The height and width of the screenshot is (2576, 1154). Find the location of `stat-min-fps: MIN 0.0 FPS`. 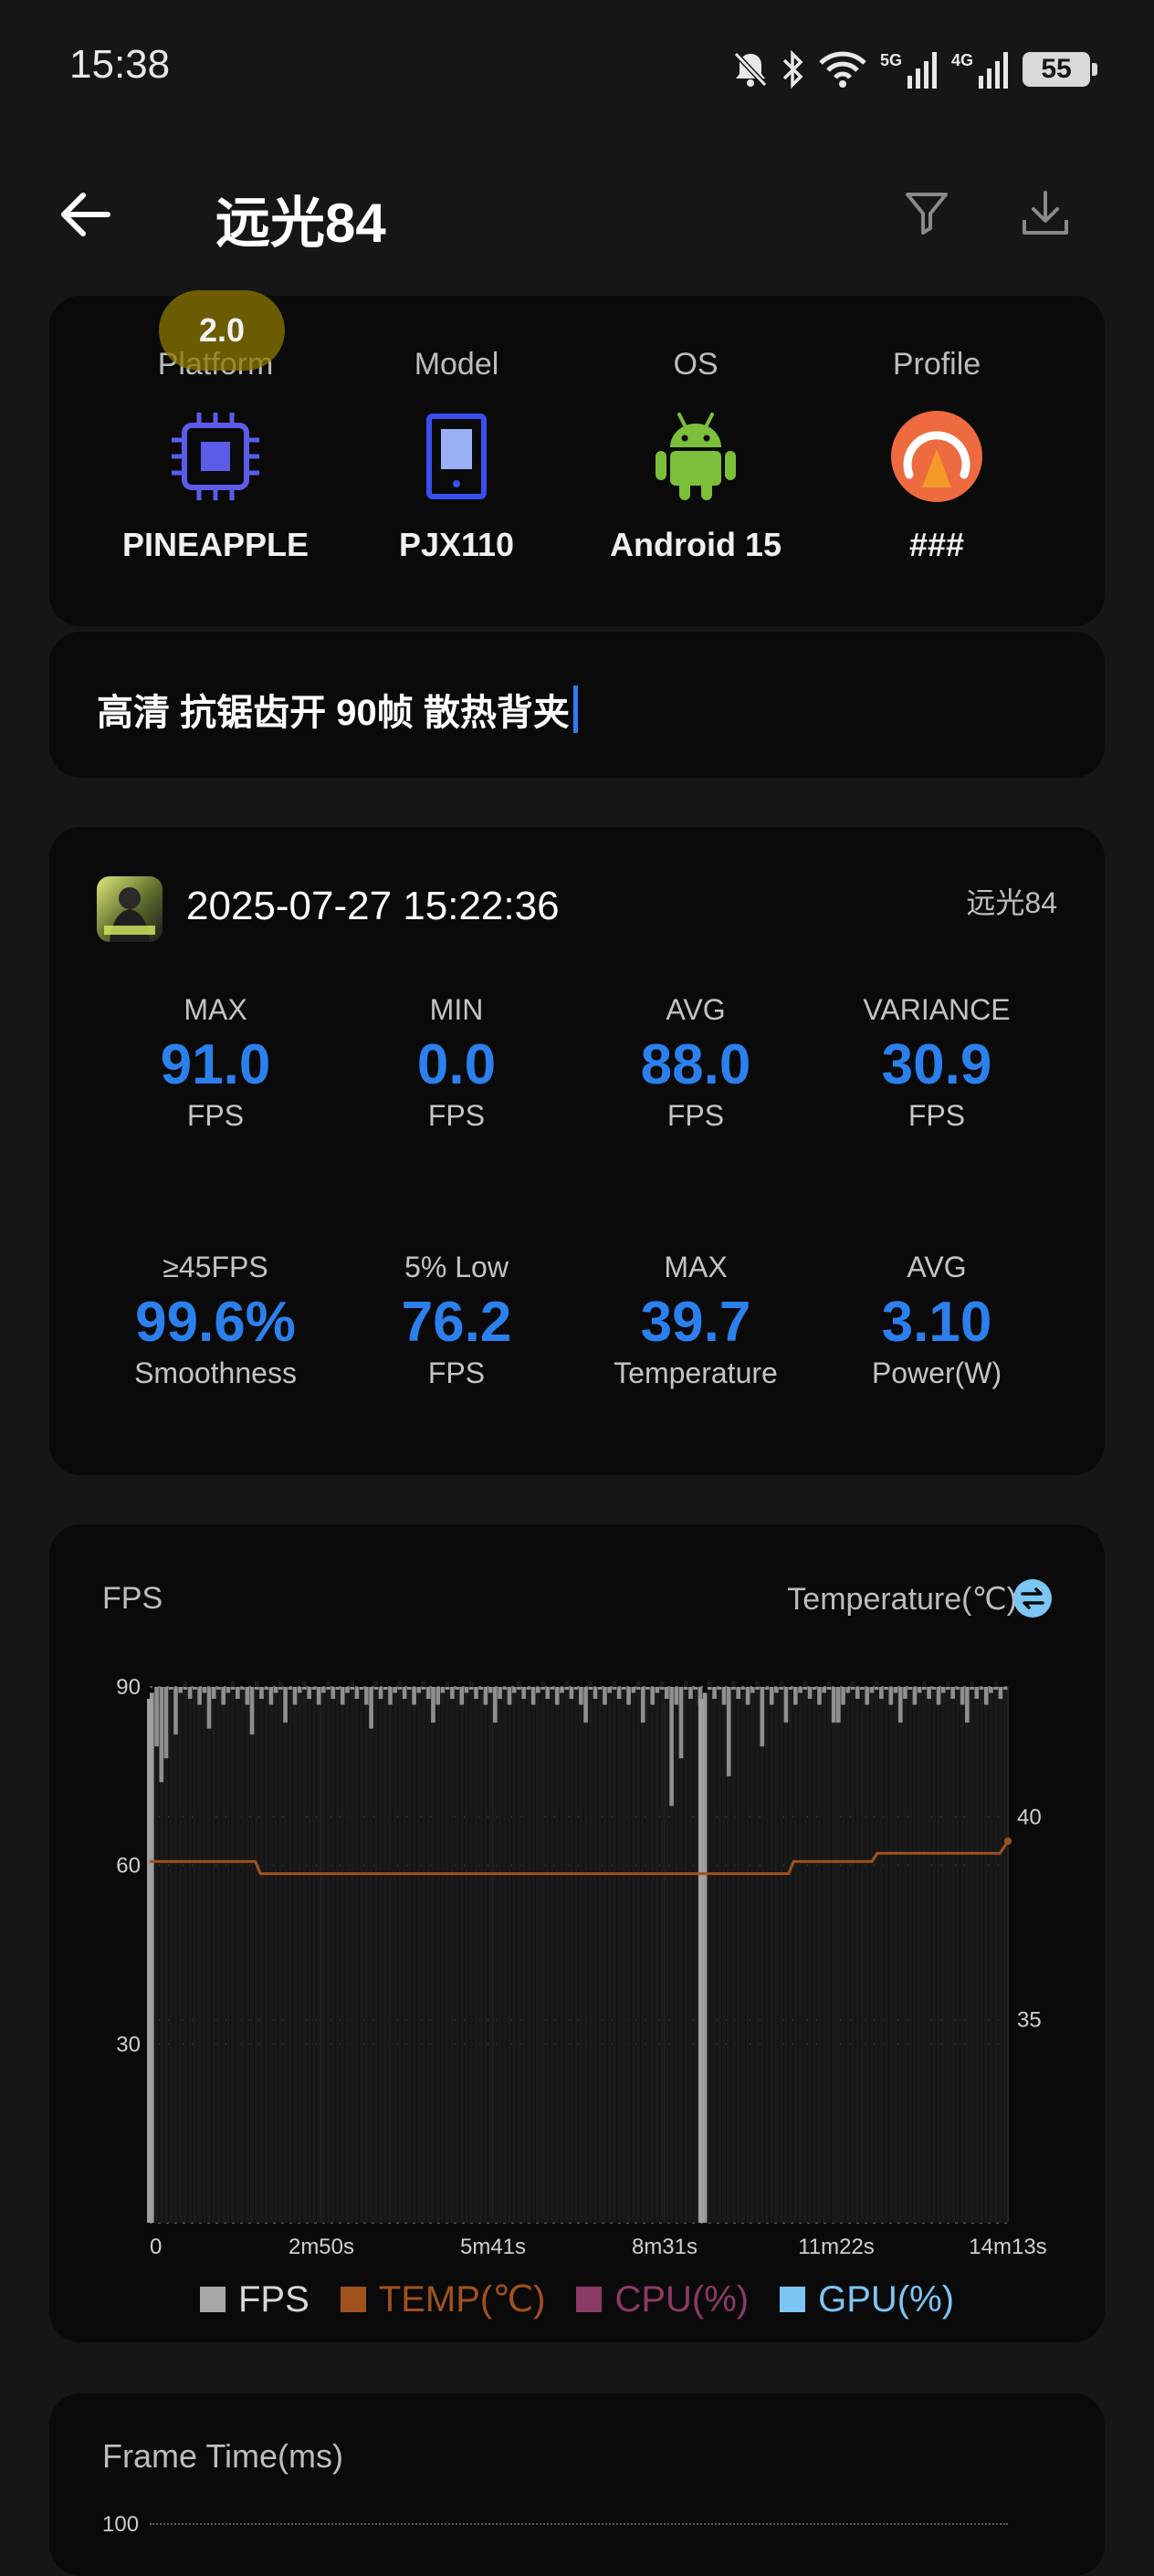

stat-min-fps: MIN 0.0 FPS is located at coordinates (456, 1063).